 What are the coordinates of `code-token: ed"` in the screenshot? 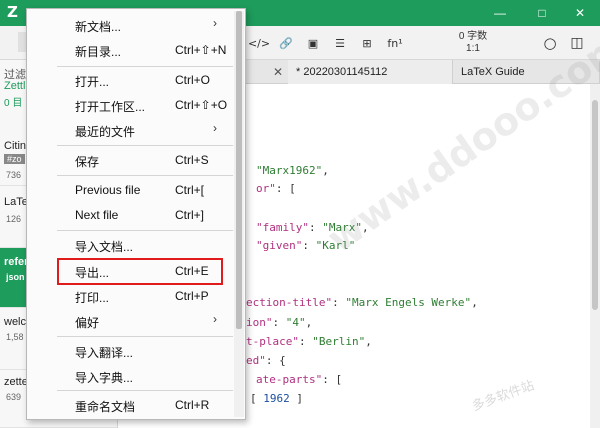 It's located at (256, 360).